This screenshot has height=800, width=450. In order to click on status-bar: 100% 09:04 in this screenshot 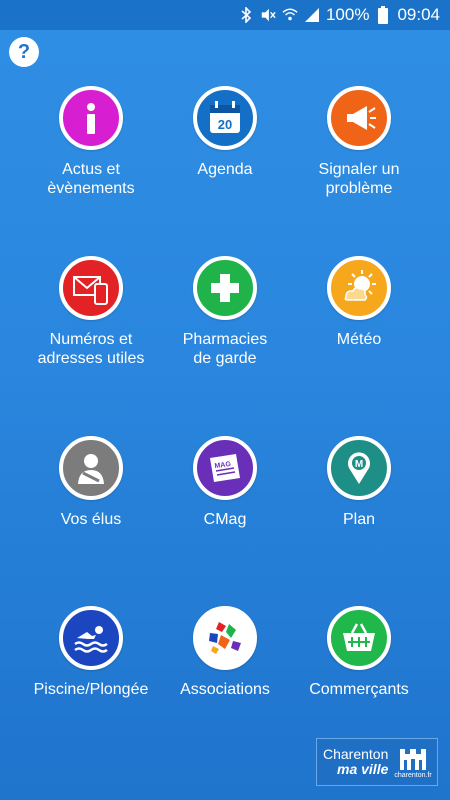, I will do `click(225, 15)`.